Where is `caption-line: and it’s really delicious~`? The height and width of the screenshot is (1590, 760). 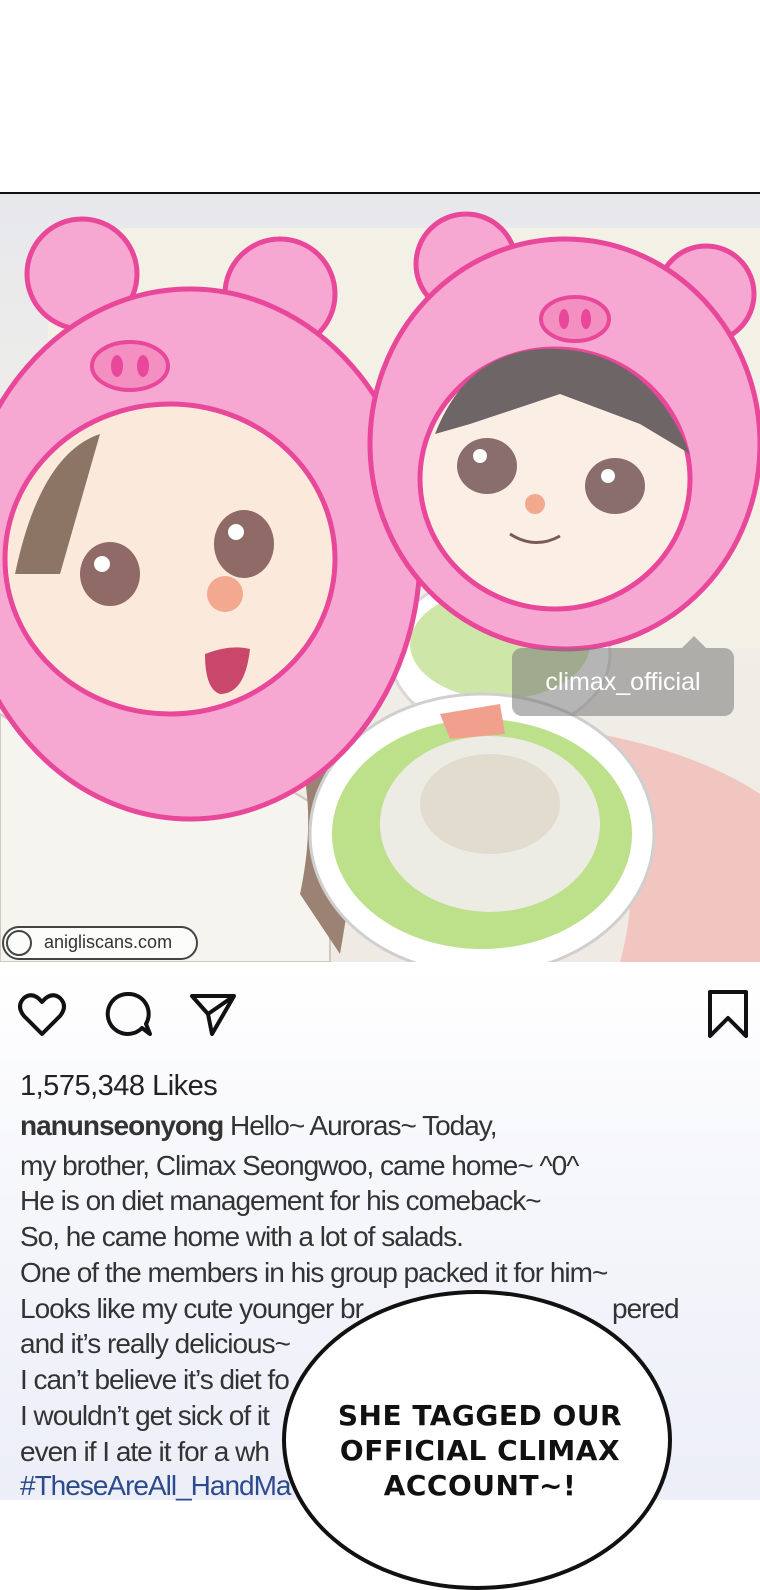
caption-line: and it’s really delicious~ is located at coordinates (155, 1343).